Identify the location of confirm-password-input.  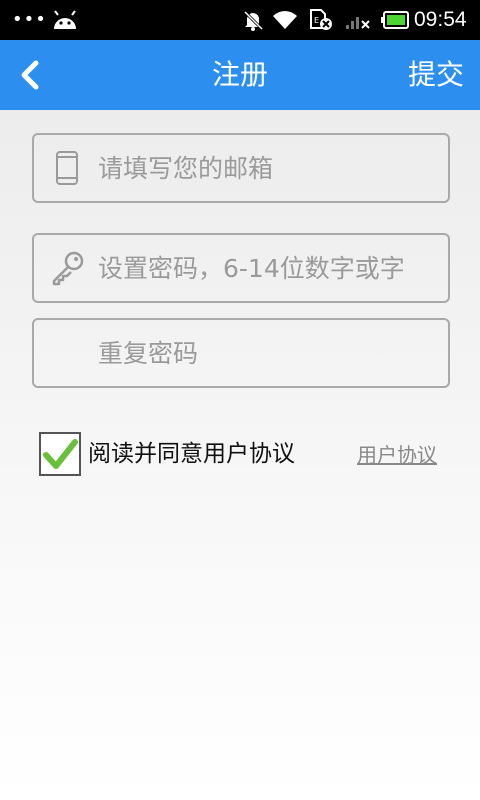
(268, 353).